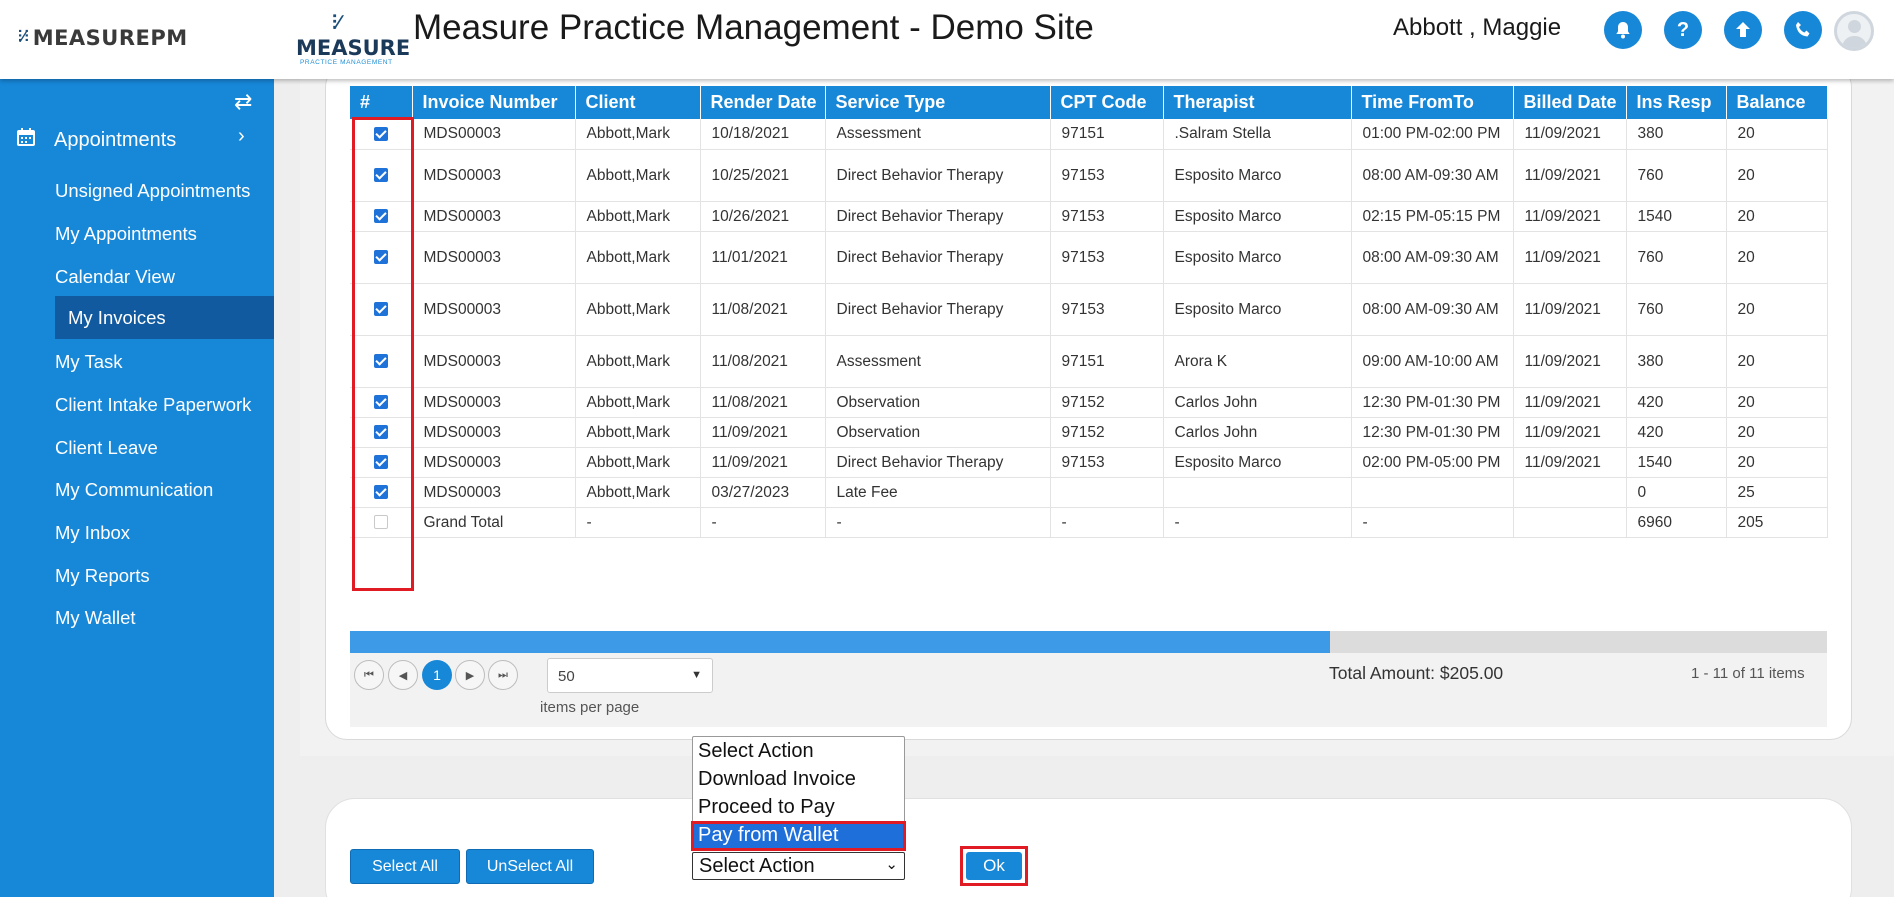  I want to click on cell-render-date: 10/25/2021, so click(763, 175).